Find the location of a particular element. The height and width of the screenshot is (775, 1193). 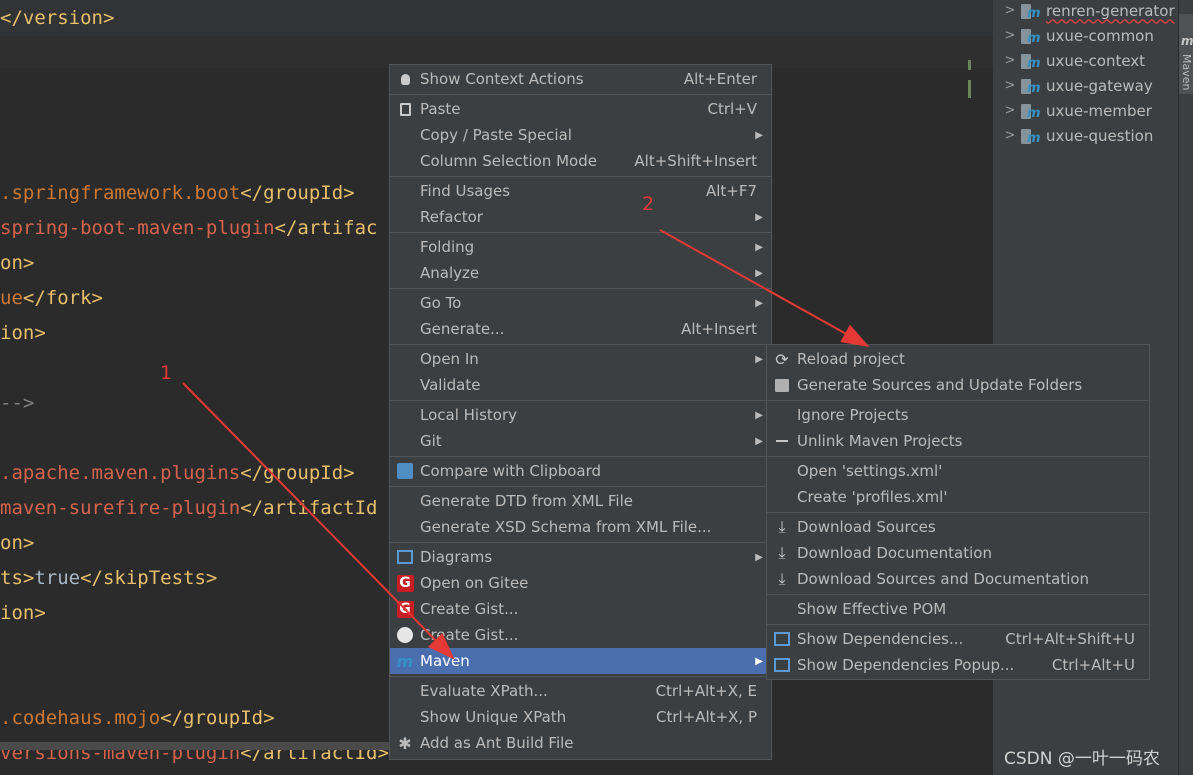

menu-item-label: Reload project is located at coordinates (851, 359).